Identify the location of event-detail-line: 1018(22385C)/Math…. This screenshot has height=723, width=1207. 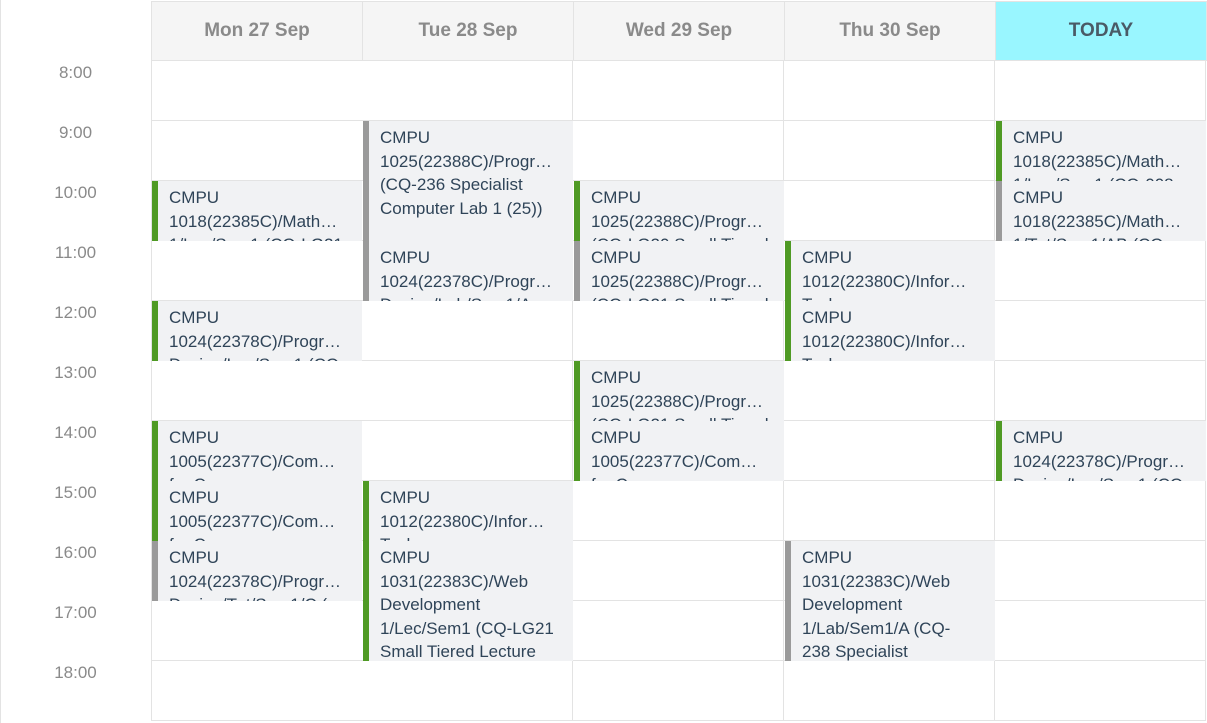
(253, 221).